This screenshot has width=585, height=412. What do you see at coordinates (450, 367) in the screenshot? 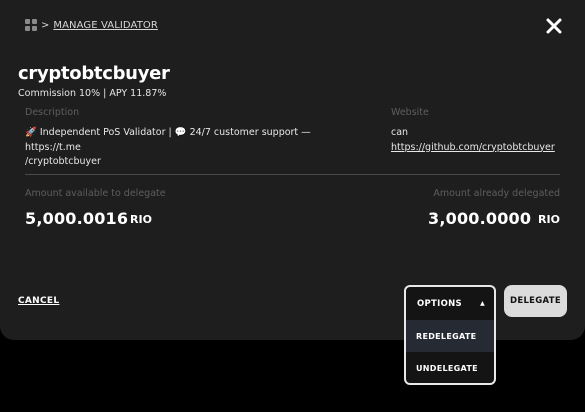
I see `menu-item-undelegate: UNDELEGATE` at bounding box center [450, 367].